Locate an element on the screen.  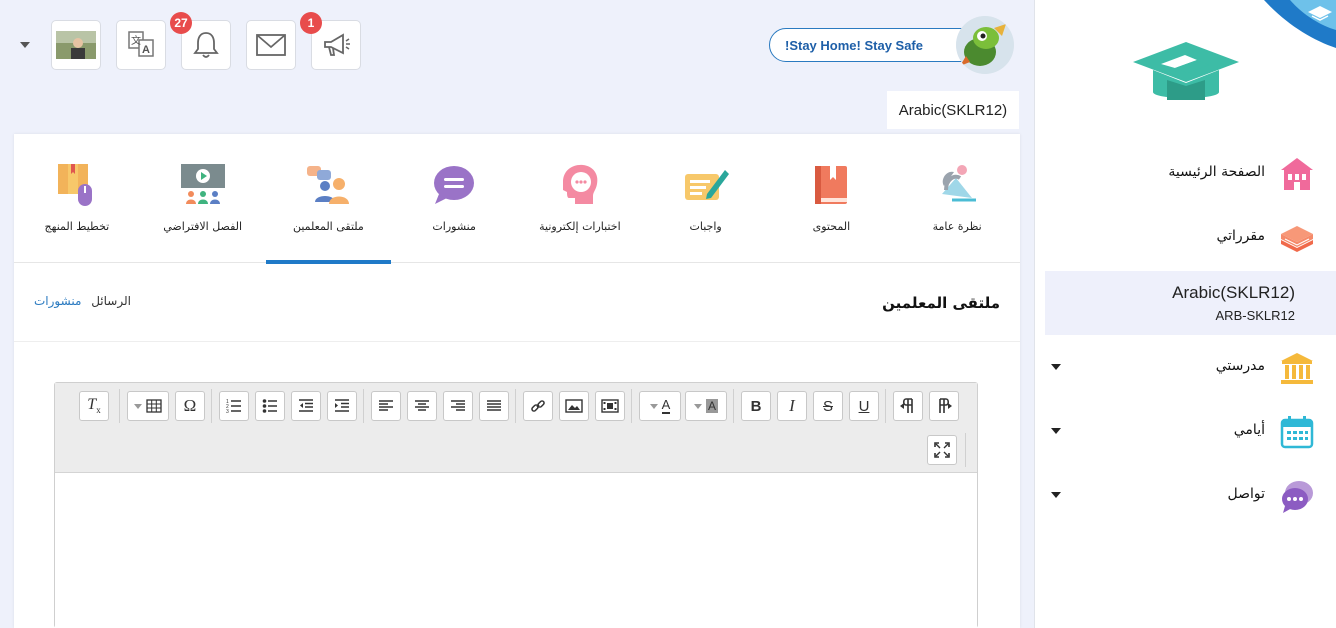
tab-label: واجبات is located at coordinates (705, 226).